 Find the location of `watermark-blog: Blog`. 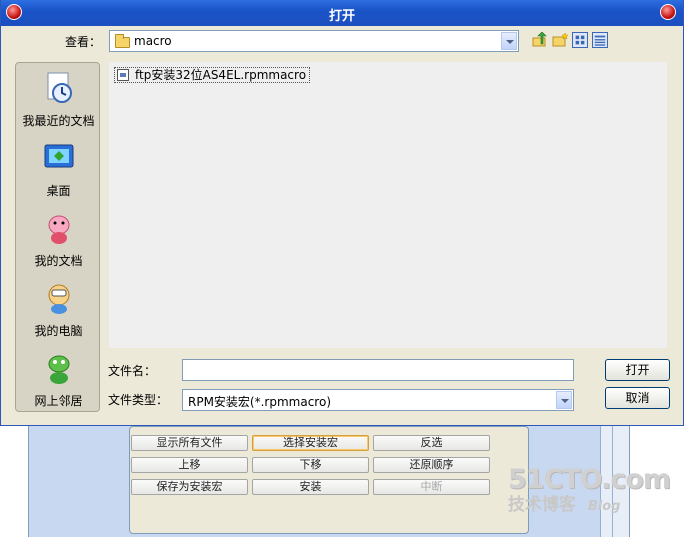

watermark-blog: Blog is located at coordinates (604, 506).